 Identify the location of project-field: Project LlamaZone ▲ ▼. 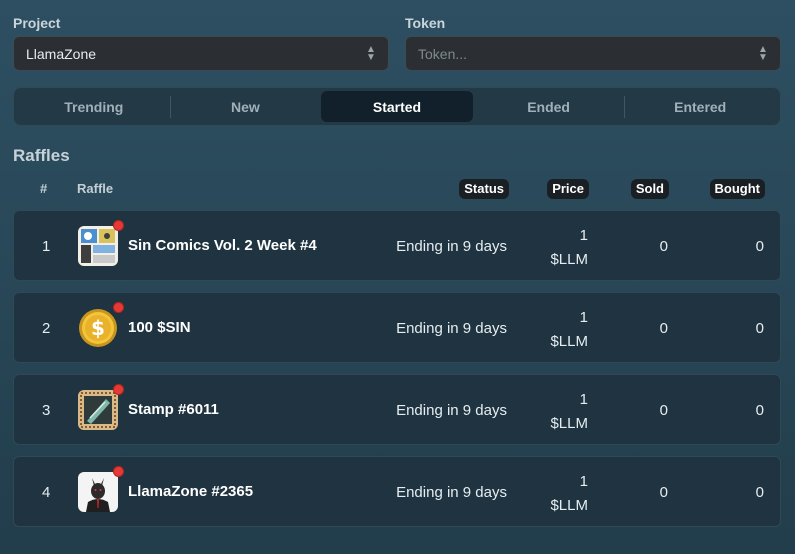
(201, 42).